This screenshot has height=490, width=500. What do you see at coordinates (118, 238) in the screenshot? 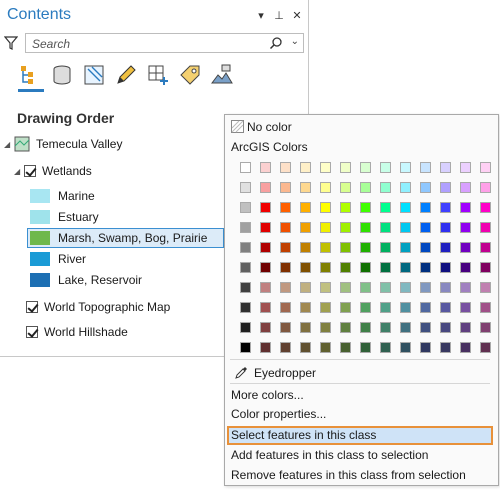
I see `legend-class-row-selected: Marsh, Swamp, Bog, Prairie` at bounding box center [118, 238].